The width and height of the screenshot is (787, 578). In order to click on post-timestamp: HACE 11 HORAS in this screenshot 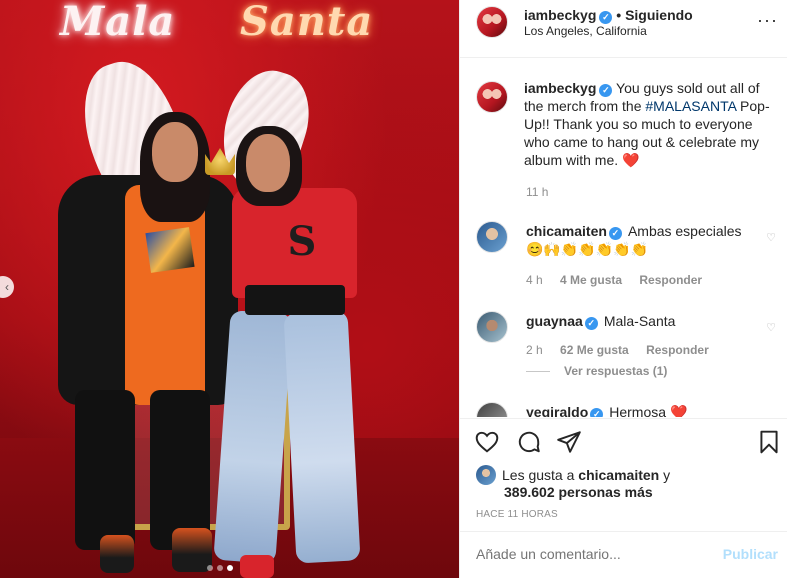, I will do `click(517, 514)`.